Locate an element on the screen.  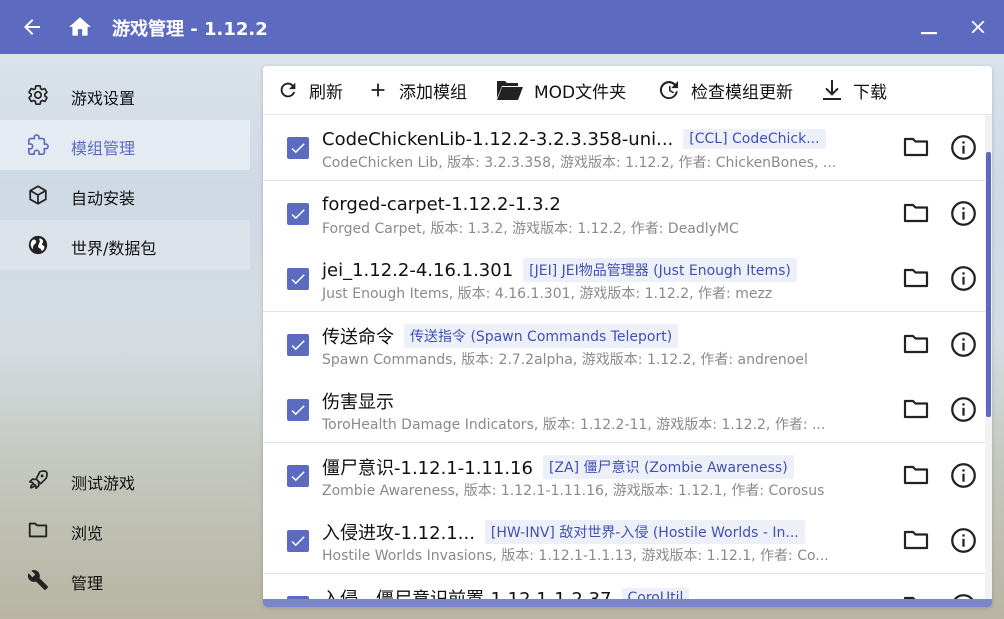
download-button: 下载 is located at coordinates (854, 90).